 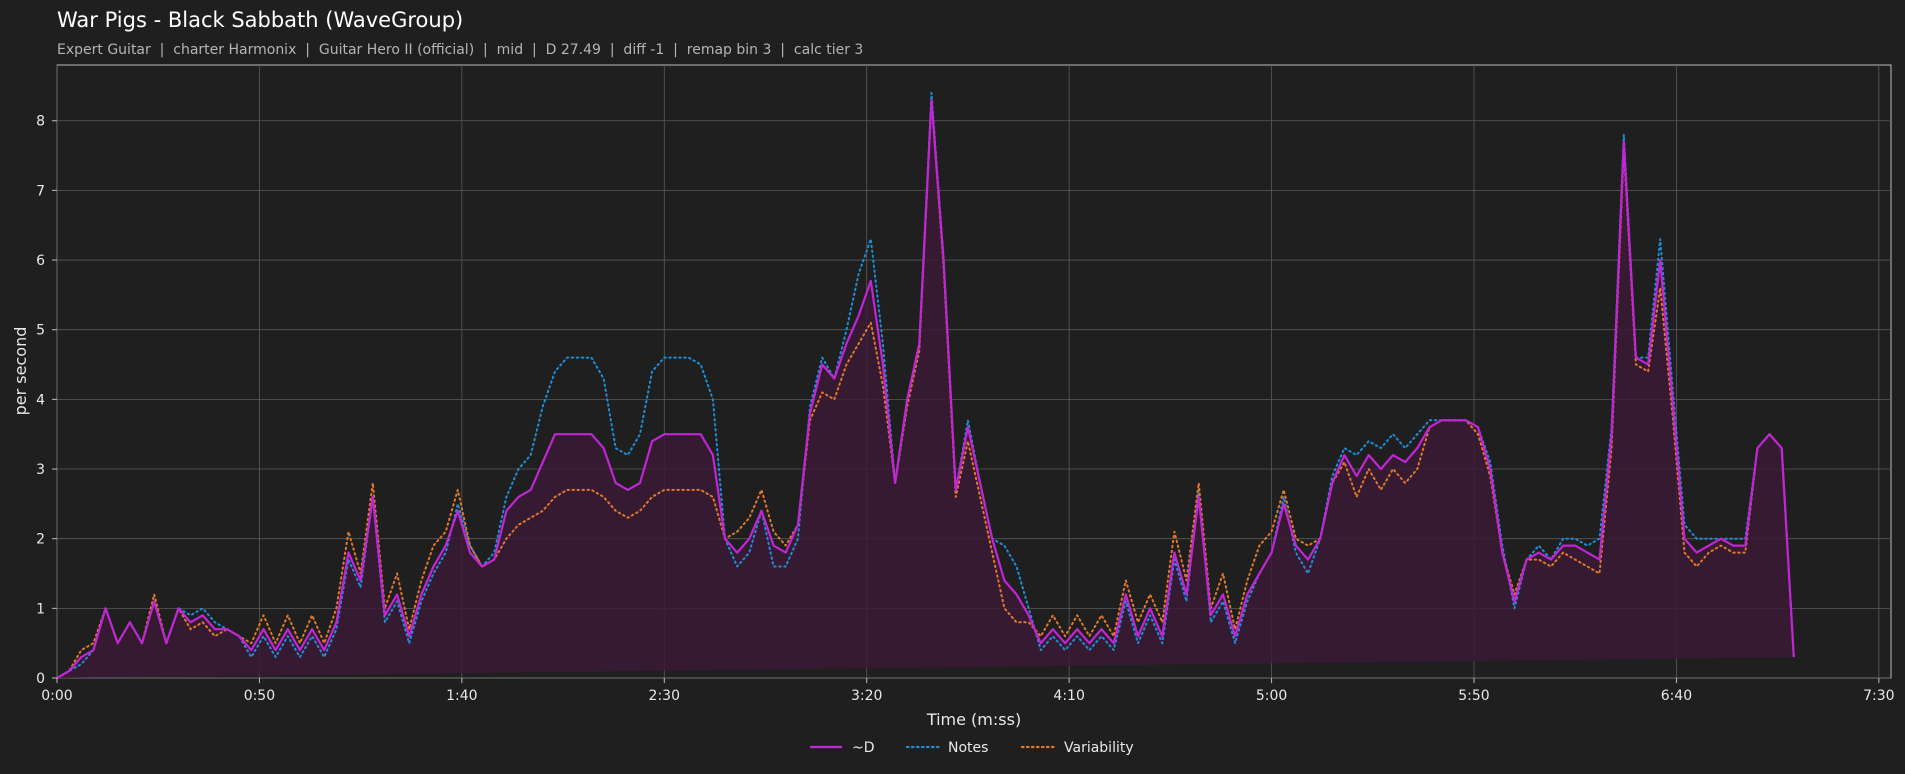 What do you see at coordinates (1068, 696) in the screenshot?
I see `x-tick-label: 4:10` at bounding box center [1068, 696].